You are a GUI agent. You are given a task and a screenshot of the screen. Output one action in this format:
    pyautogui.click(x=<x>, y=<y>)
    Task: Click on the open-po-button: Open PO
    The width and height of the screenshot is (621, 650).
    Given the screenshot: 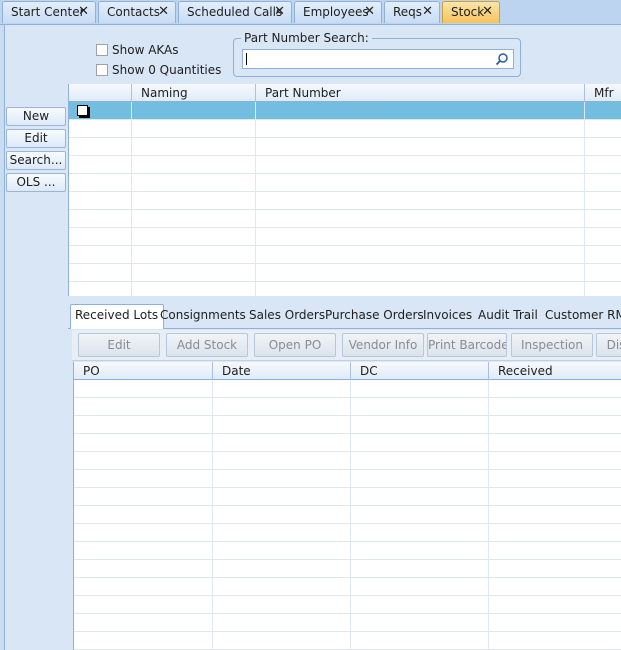 What is the action you would take?
    pyautogui.click(x=295, y=345)
    